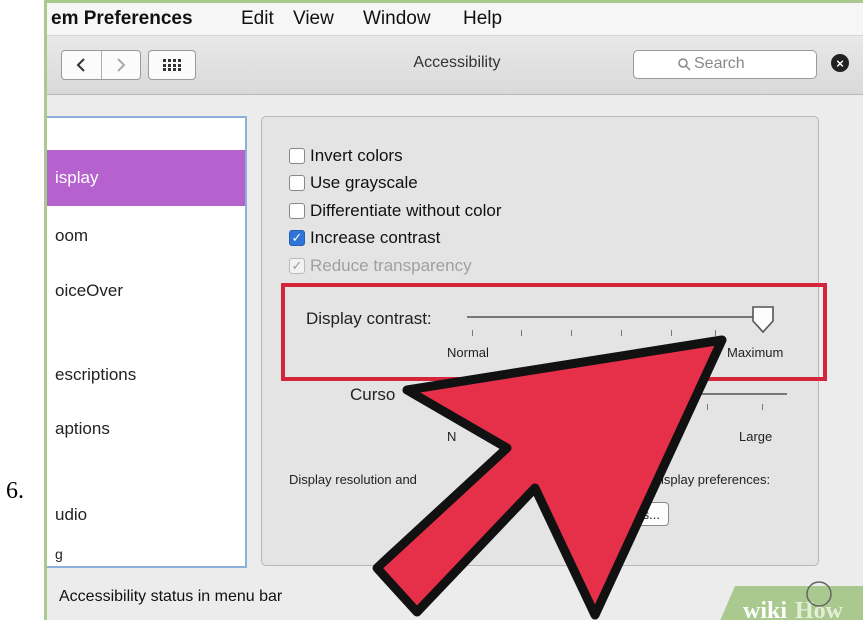 This screenshot has height=620, width=863. What do you see at coordinates (406, 210) in the screenshot?
I see `differentiate-label: Differentiate without color` at bounding box center [406, 210].